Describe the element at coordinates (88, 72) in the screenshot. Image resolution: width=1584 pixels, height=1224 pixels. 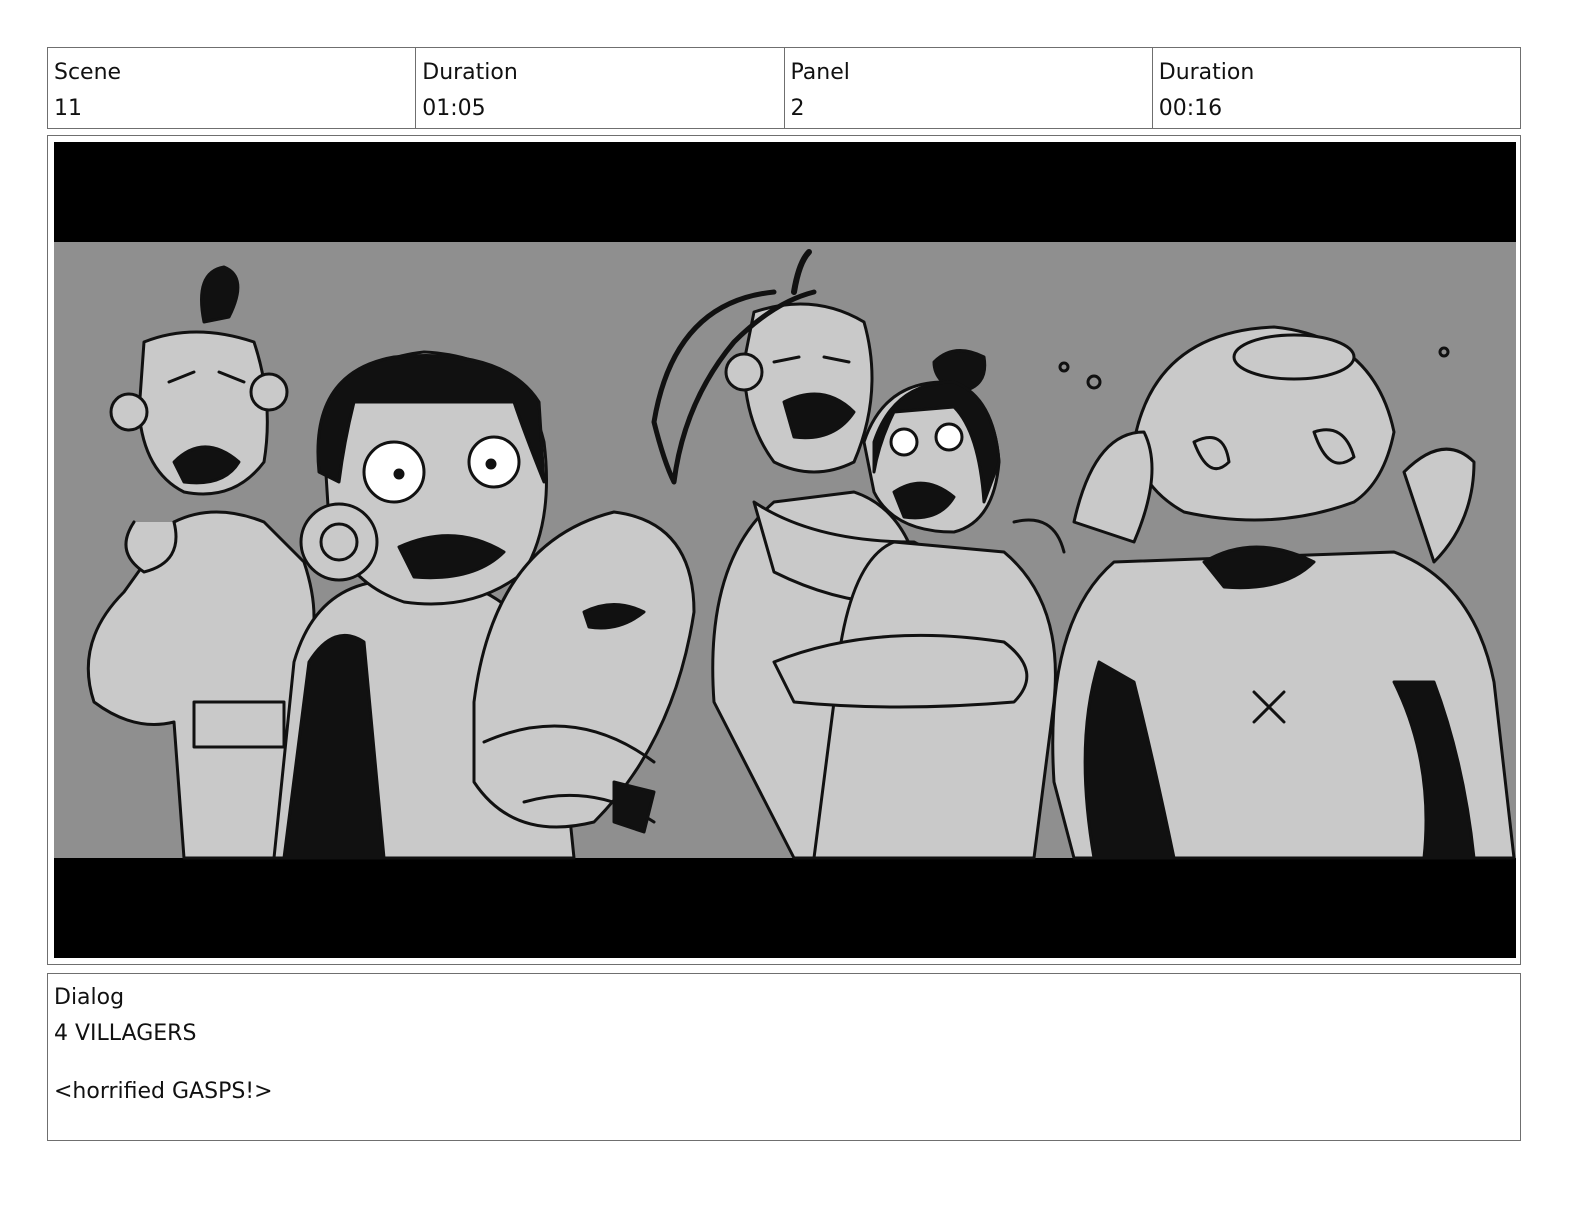
I see `scene-label: Scene` at that location.